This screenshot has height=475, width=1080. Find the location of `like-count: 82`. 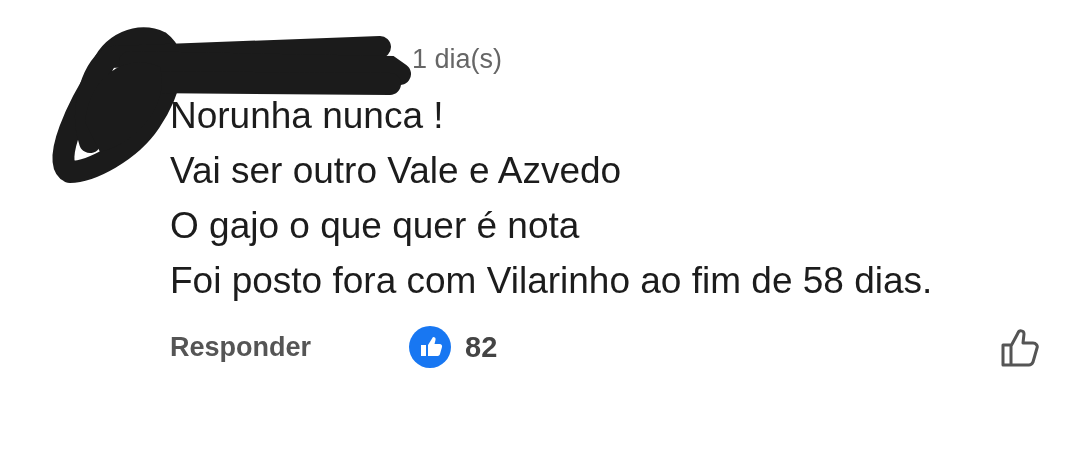

like-count: 82 is located at coordinates (481, 347).